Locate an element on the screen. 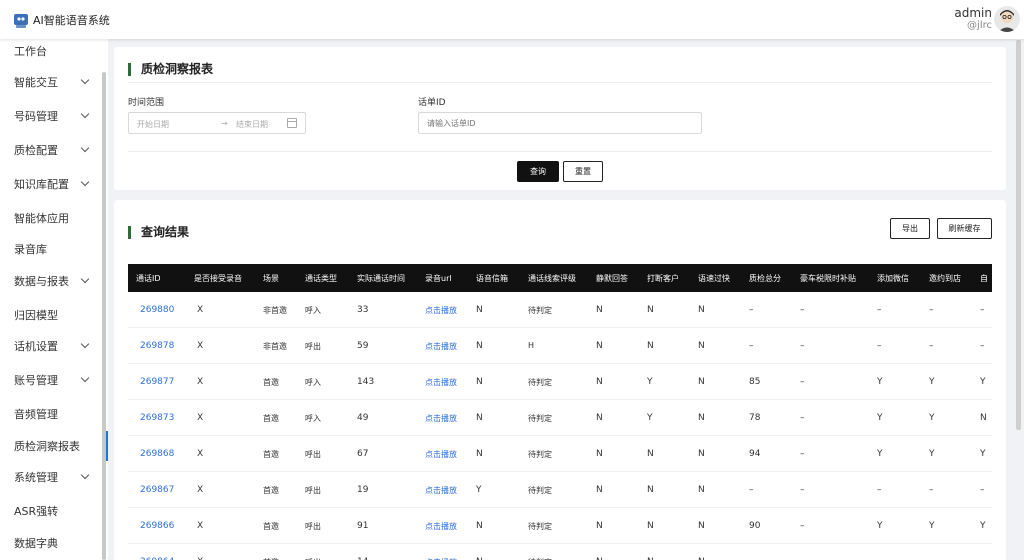 Image resolution: width=1024 pixels, height=560 pixels. column-header: 是否接受录音 is located at coordinates (218, 278).